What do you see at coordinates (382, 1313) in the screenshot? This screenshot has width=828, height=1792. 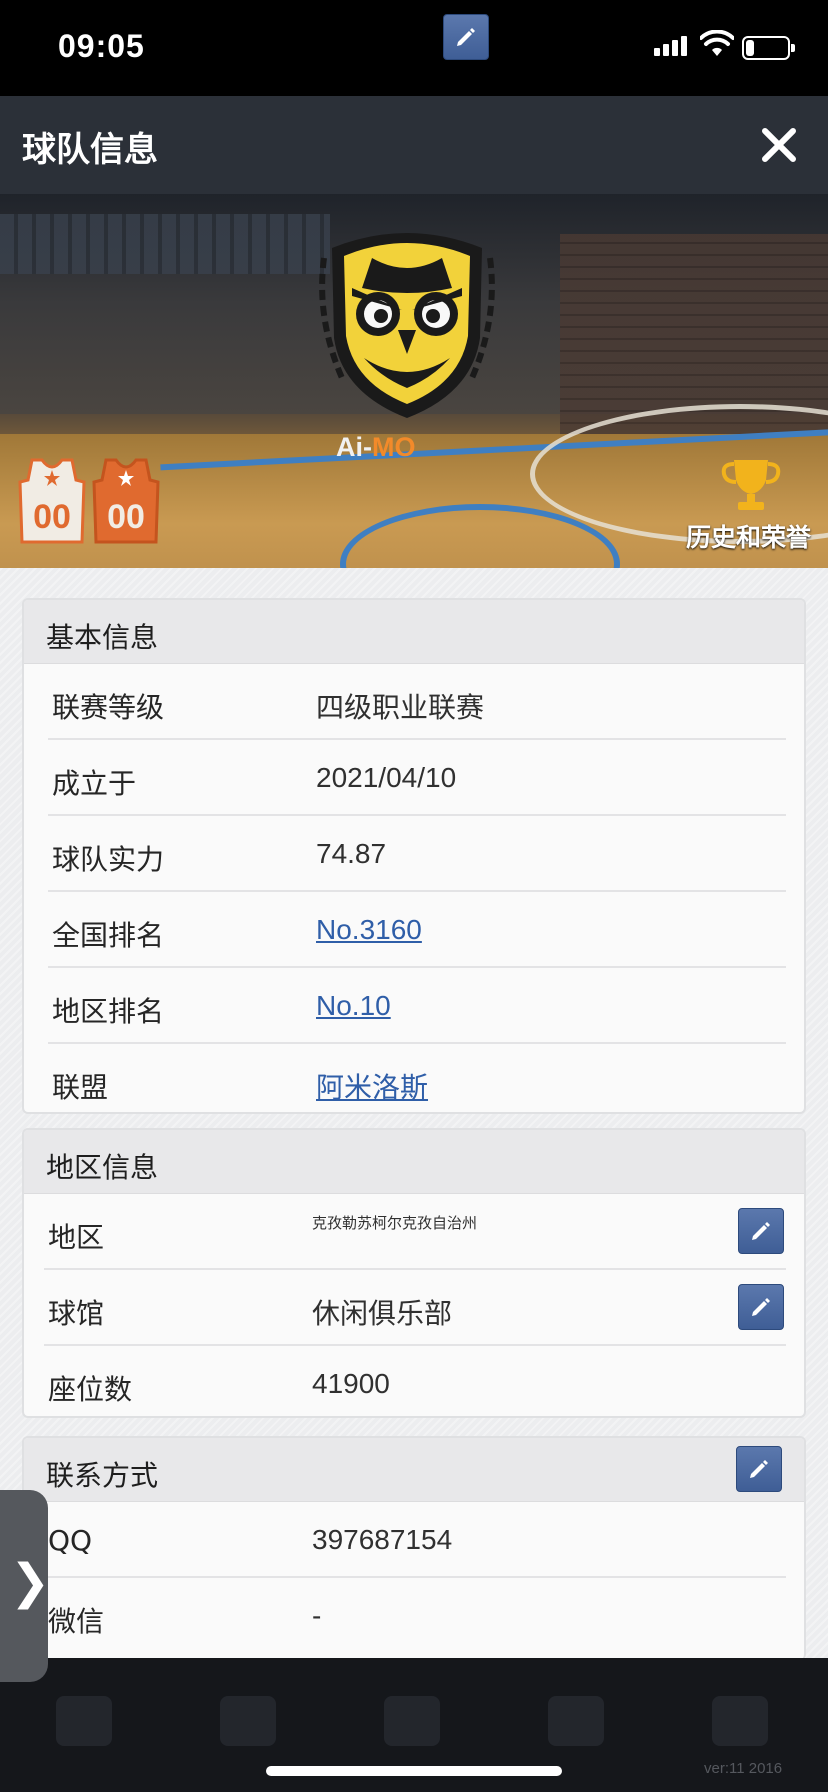 I see `arena-value: 休闲俱乐部` at bounding box center [382, 1313].